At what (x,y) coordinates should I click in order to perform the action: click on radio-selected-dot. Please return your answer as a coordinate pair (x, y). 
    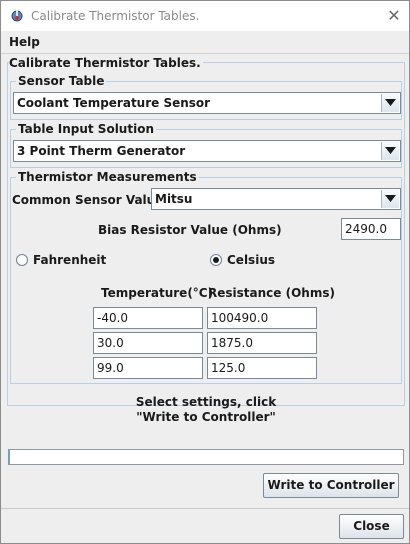
    Looking at the image, I should click on (216, 260).